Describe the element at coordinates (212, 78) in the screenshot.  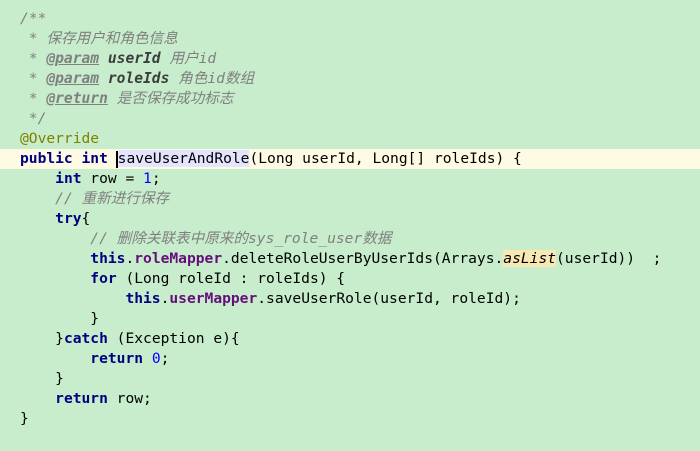
I see `javadoc-param-desc: 角色id数组` at that location.